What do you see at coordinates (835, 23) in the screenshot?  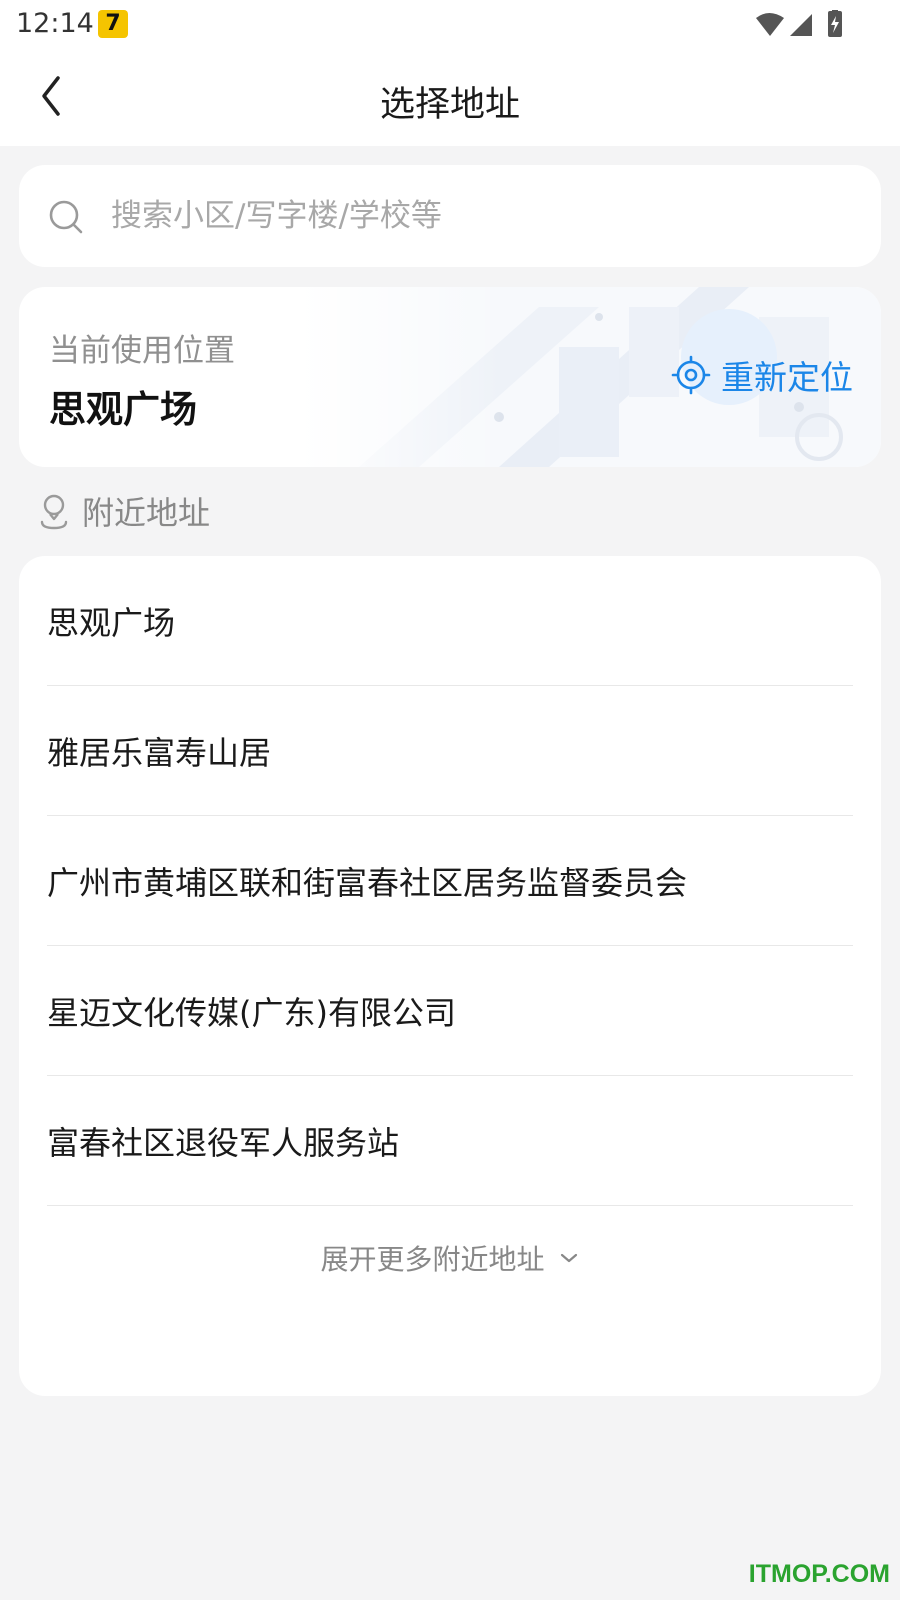 I see `battery-icon` at bounding box center [835, 23].